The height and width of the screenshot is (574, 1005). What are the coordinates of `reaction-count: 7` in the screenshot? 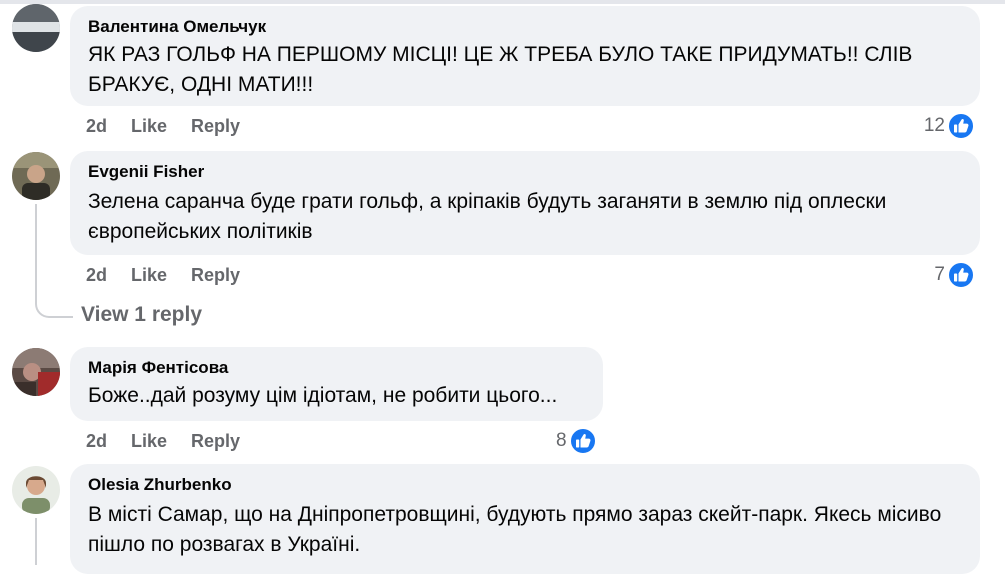 It's located at (954, 275).